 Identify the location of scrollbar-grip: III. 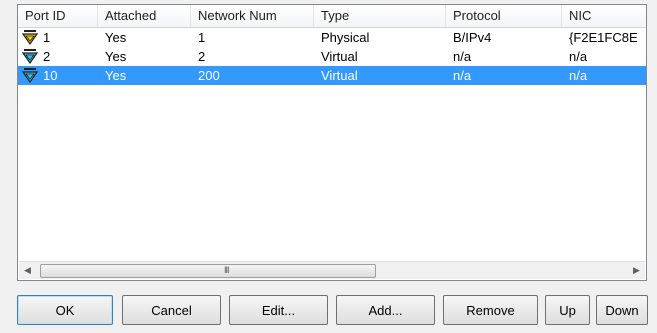
(226, 270).